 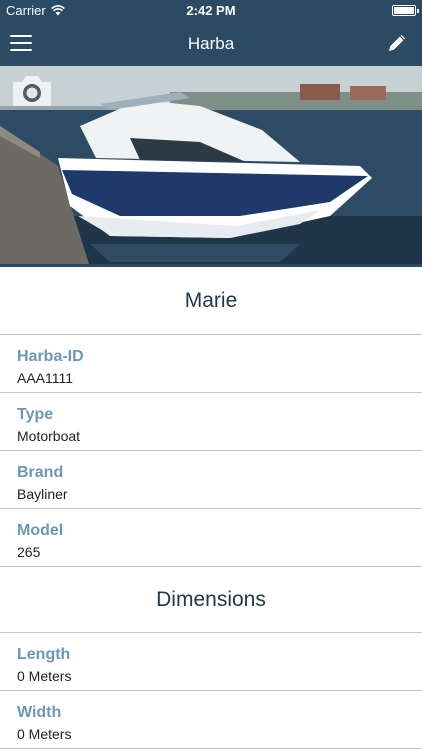 What do you see at coordinates (211, 662) in the screenshot?
I see `detail-row-length: Length 0 Meters` at bounding box center [211, 662].